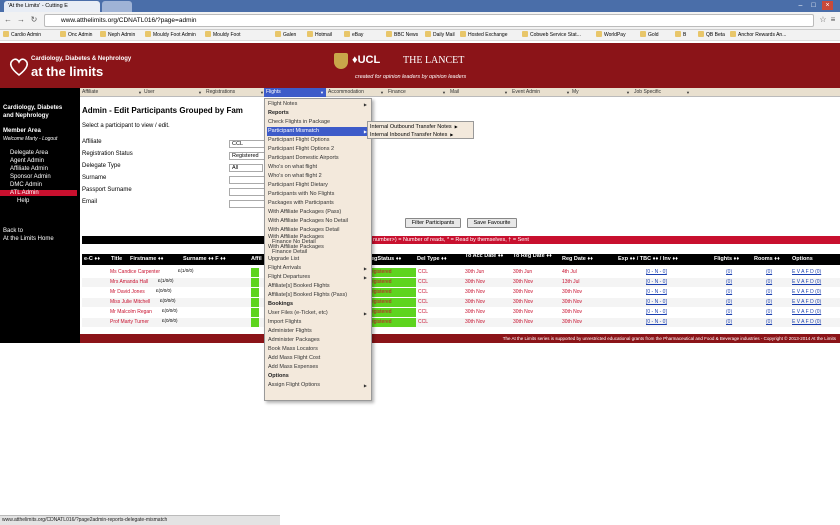 The image size is (840, 525). Describe the element at coordinates (479, 92) in the screenshot. I see `menu-mail: Mail ▼` at that location.